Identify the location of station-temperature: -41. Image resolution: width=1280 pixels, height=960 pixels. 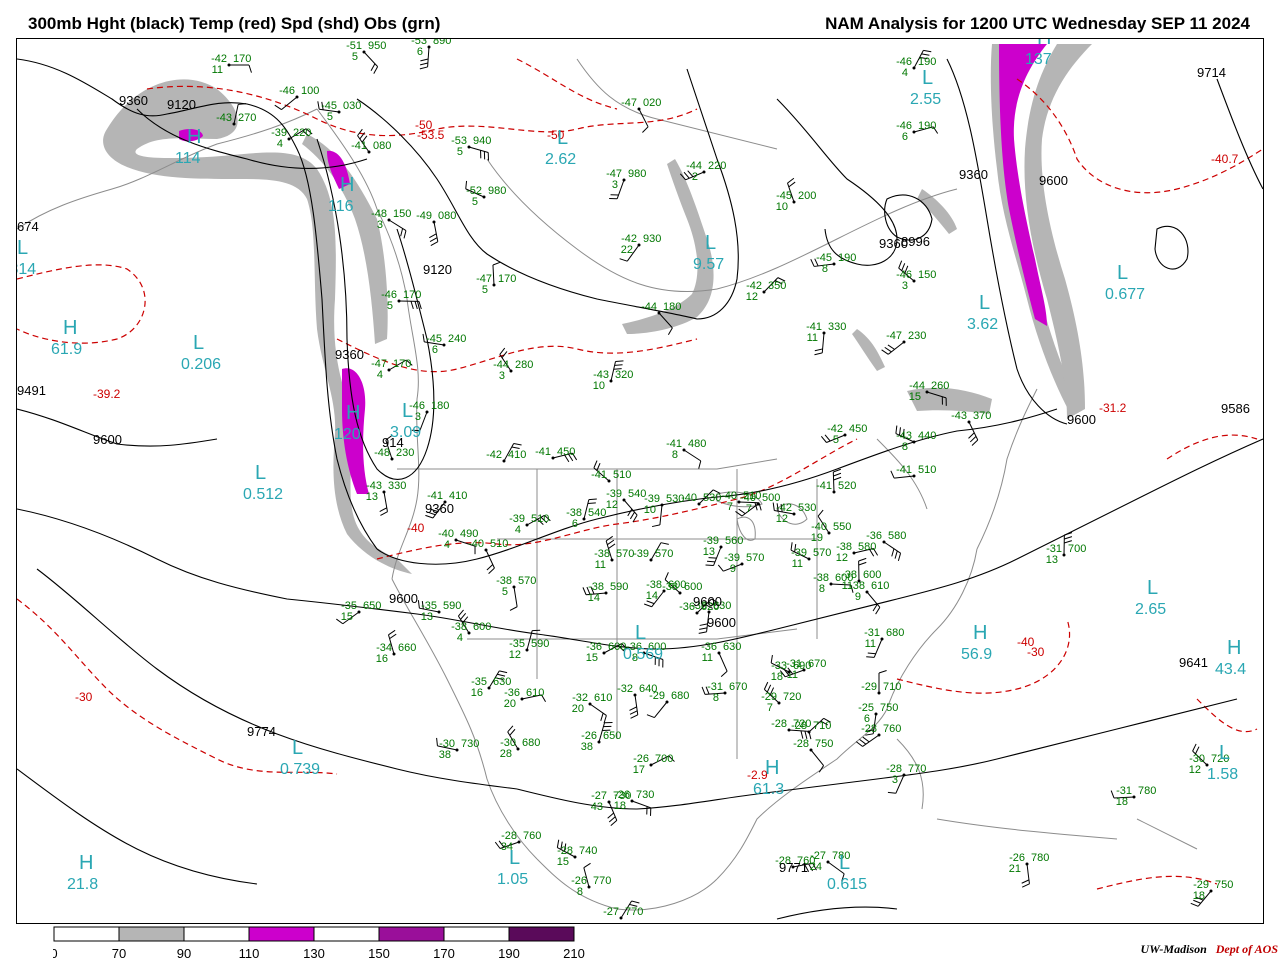
(359, 146).